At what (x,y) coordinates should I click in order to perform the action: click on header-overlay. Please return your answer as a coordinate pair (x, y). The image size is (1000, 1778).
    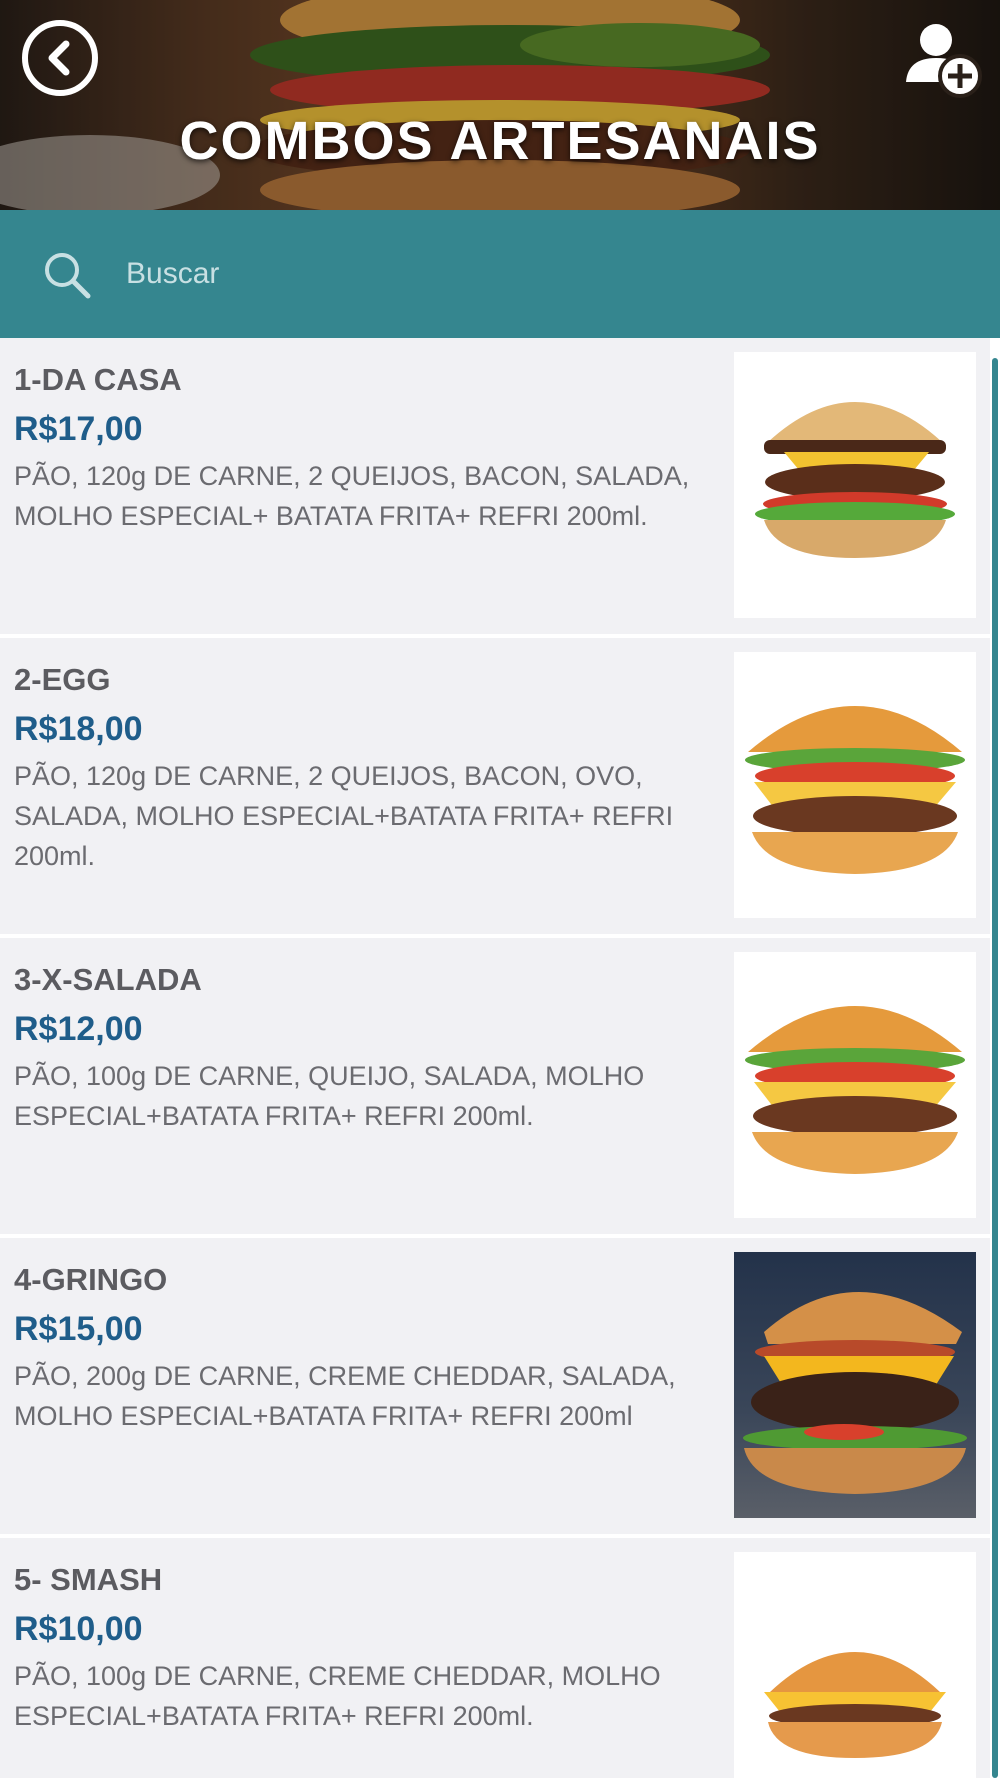
    Looking at the image, I should click on (500, 105).